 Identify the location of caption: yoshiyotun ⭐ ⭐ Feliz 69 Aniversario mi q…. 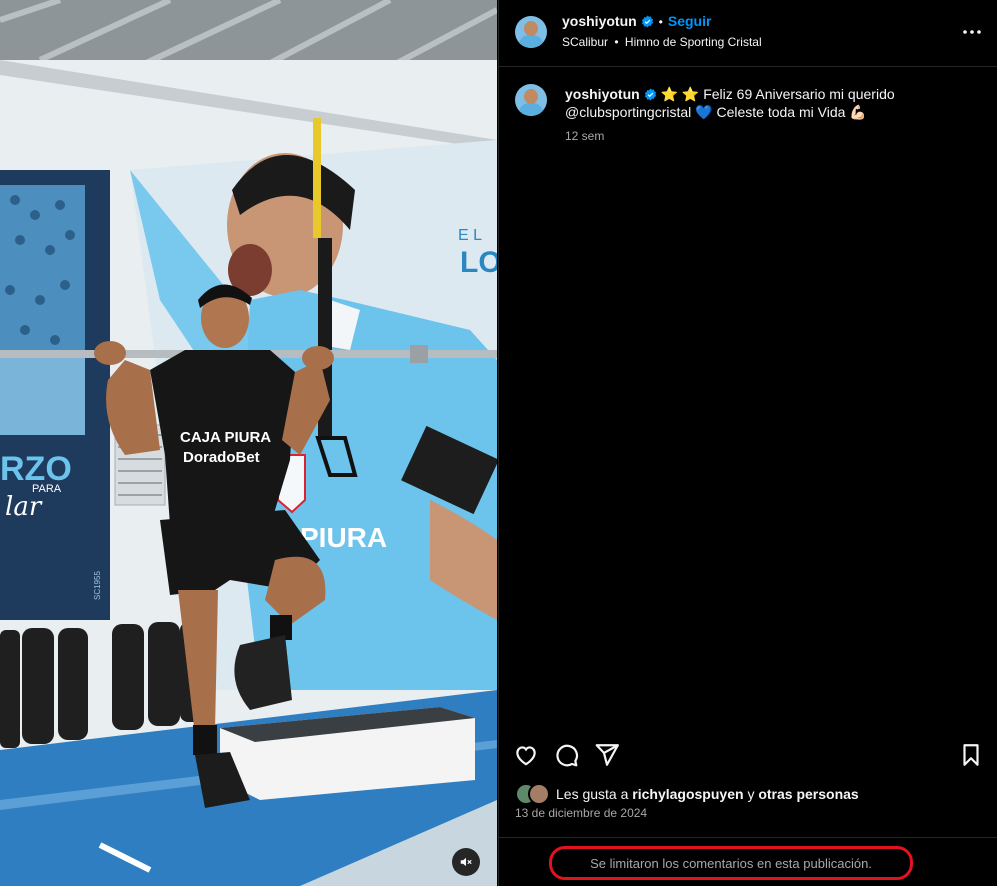
(775, 114).